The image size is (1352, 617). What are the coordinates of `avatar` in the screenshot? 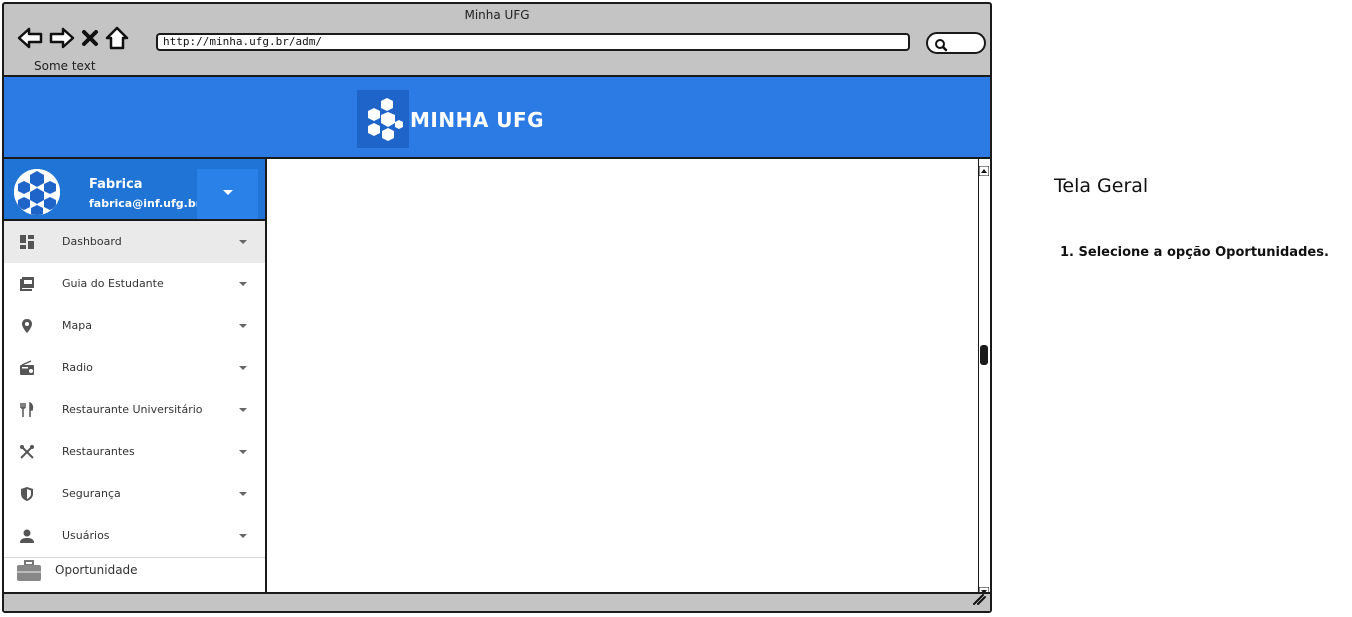 It's located at (37, 192).